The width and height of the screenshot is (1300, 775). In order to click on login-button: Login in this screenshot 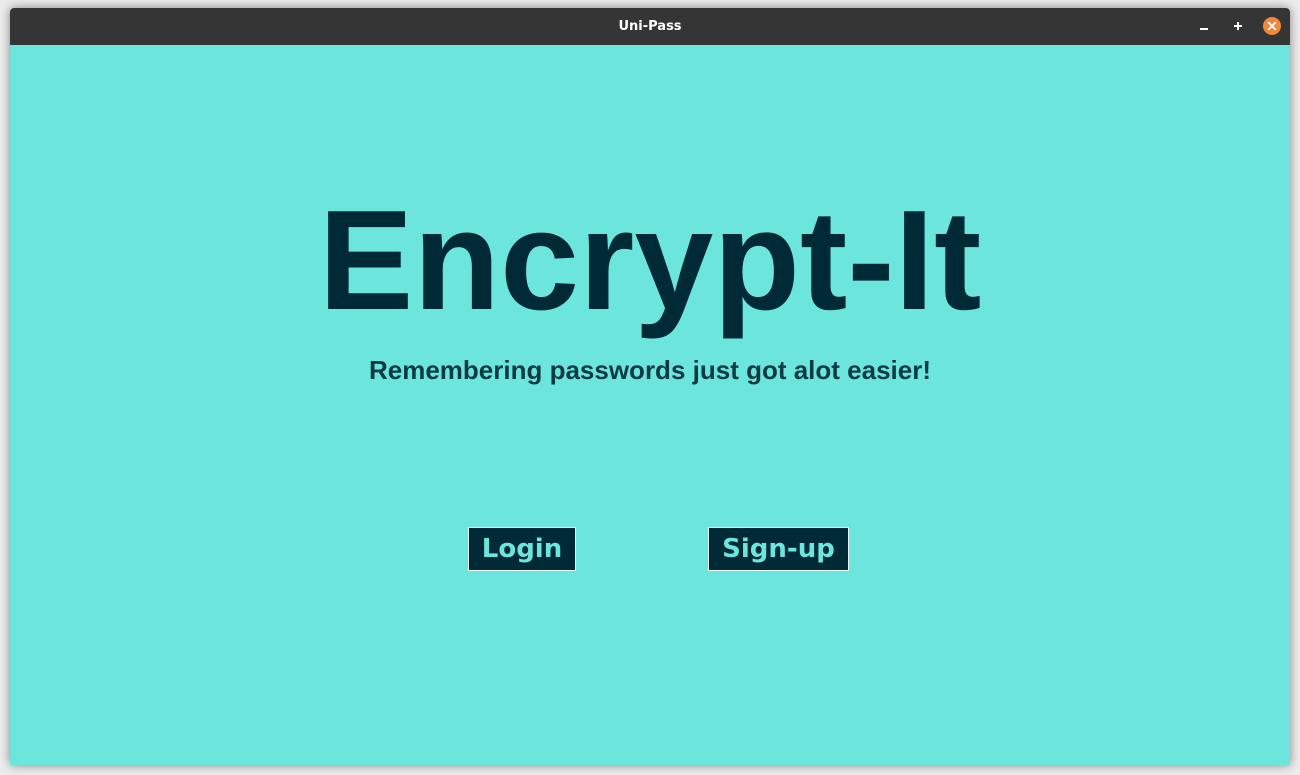, I will do `click(522, 549)`.